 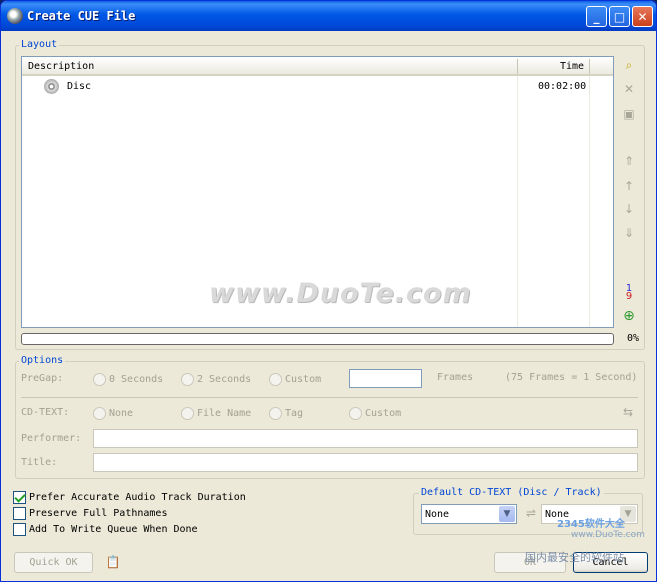 What do you see at coordinates (437, 514) in the screenshot?
I see `disc-cdtext-value: None` at bounding box center [437, 514].